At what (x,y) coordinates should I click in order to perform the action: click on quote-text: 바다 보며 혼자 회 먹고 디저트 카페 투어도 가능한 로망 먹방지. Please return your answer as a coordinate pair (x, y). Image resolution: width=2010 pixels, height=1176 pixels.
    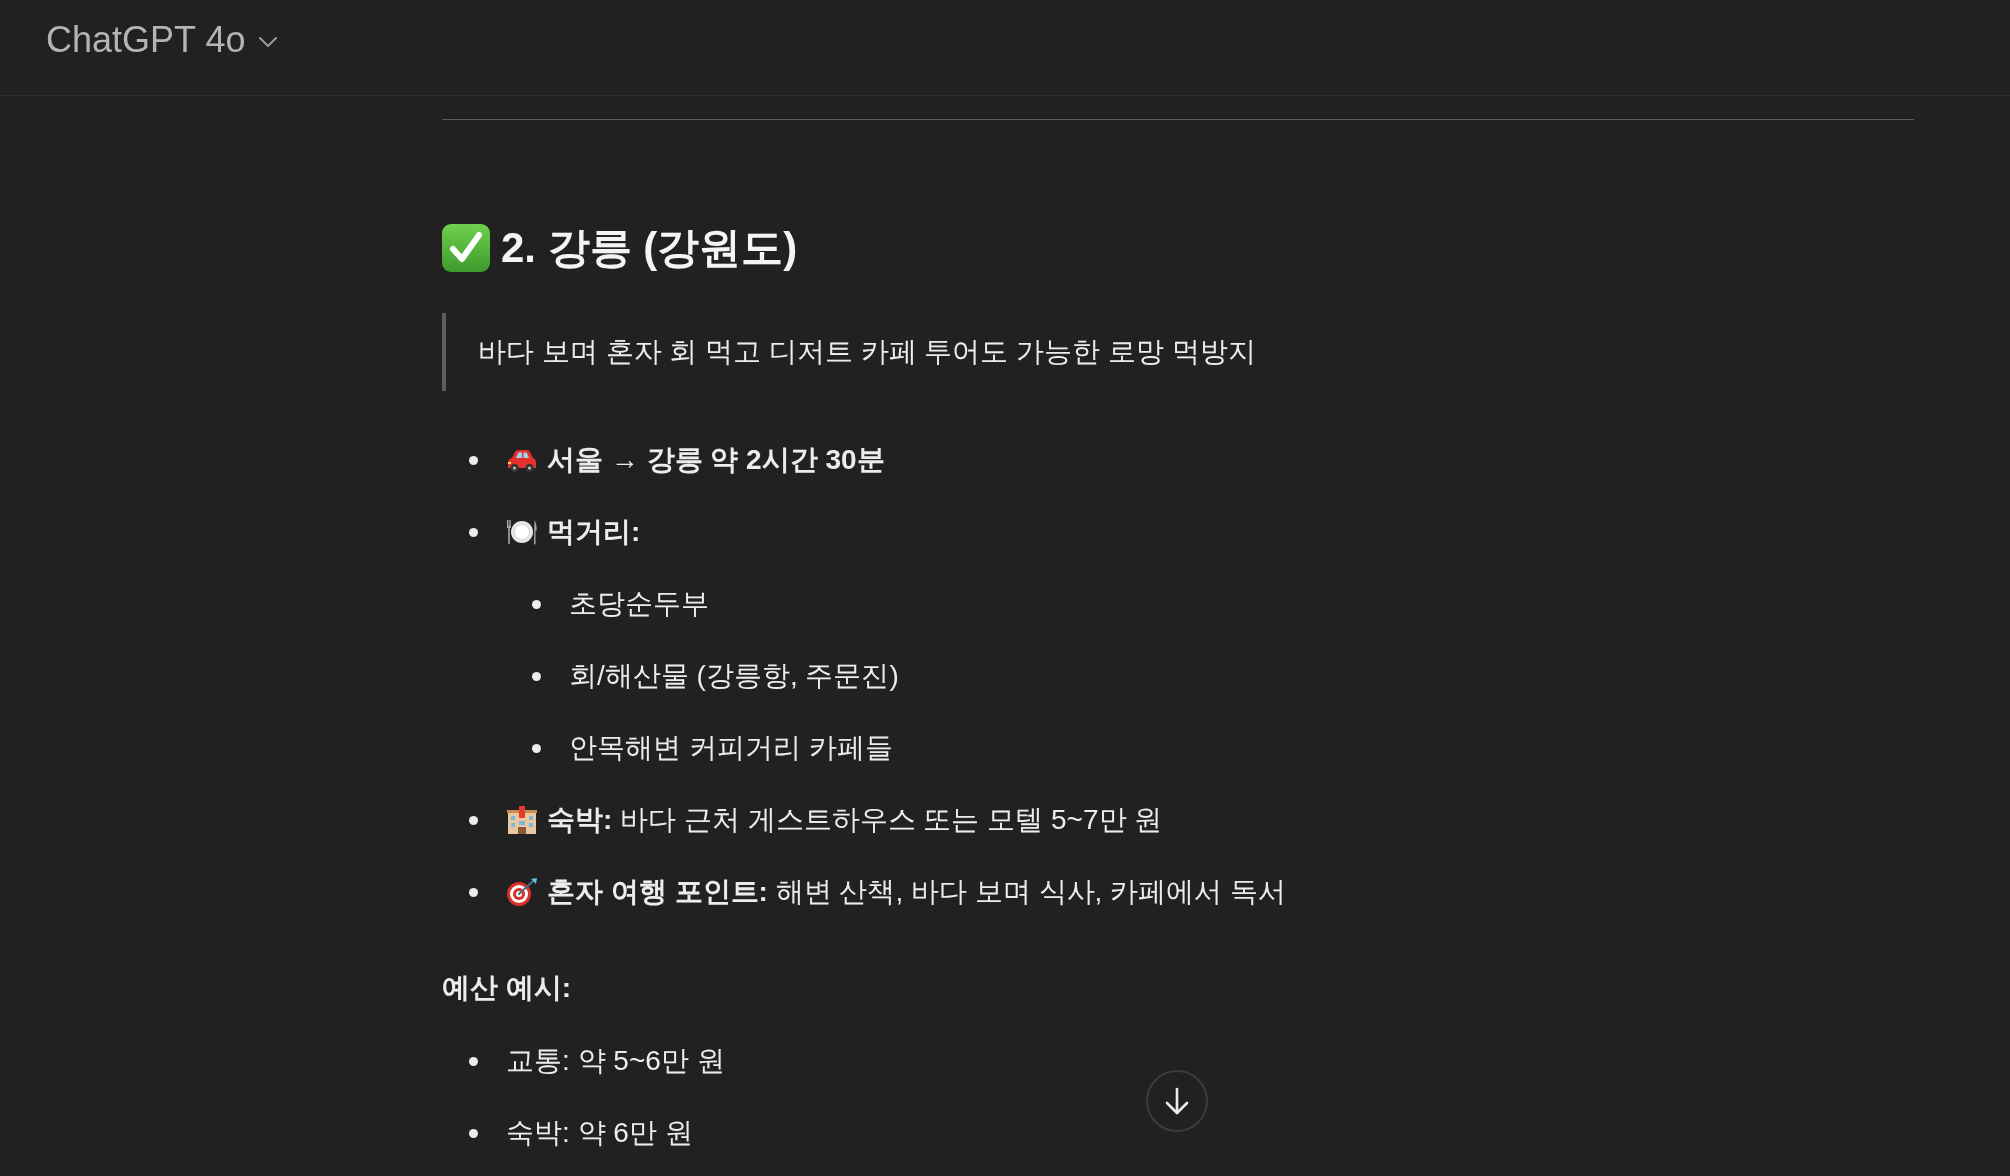
    Looking at the image, I should click on (867, 352).